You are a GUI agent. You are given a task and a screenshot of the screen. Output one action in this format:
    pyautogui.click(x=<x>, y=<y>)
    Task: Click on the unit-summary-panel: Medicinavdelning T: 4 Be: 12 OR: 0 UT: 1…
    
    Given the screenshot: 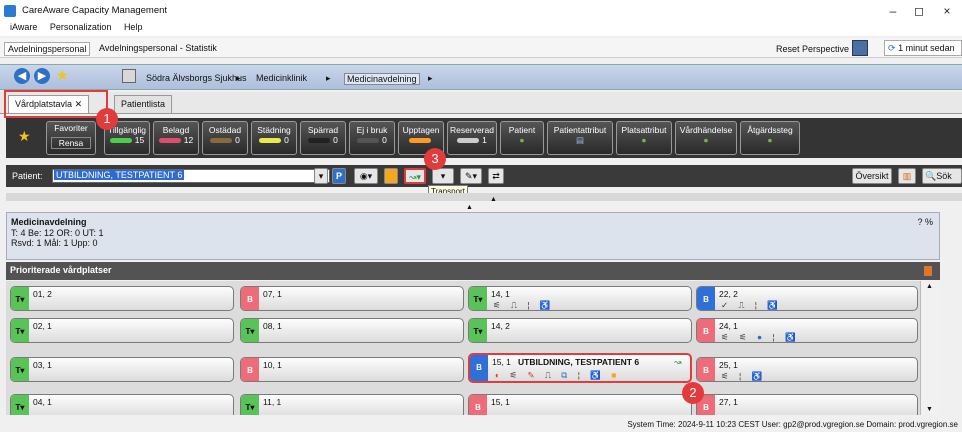 What is the action you would take?
    pyautogui.click(x=473, y=236)
    